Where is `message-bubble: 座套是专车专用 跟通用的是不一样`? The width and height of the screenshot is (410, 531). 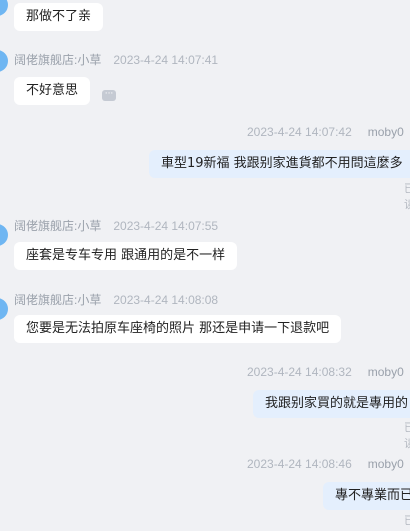 message-bubble: 座套是专车专用 跟通用的是不一样 is located at coordinates (126, 256).